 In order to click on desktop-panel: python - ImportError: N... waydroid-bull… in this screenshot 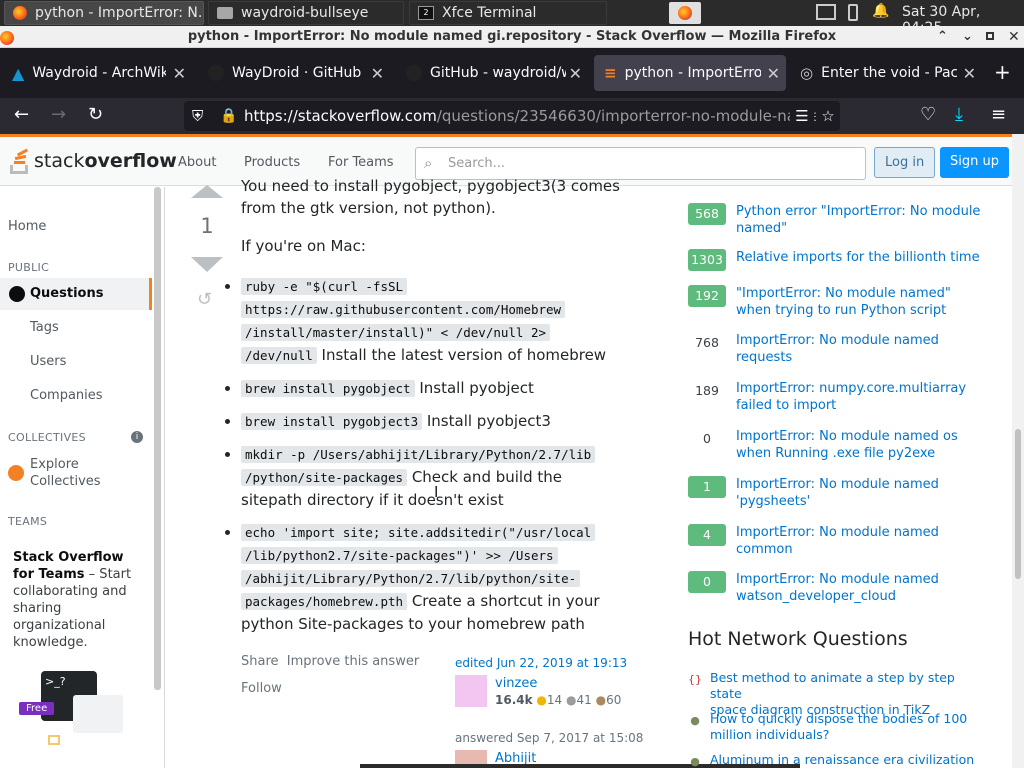, I will do `click(512, 18)`.